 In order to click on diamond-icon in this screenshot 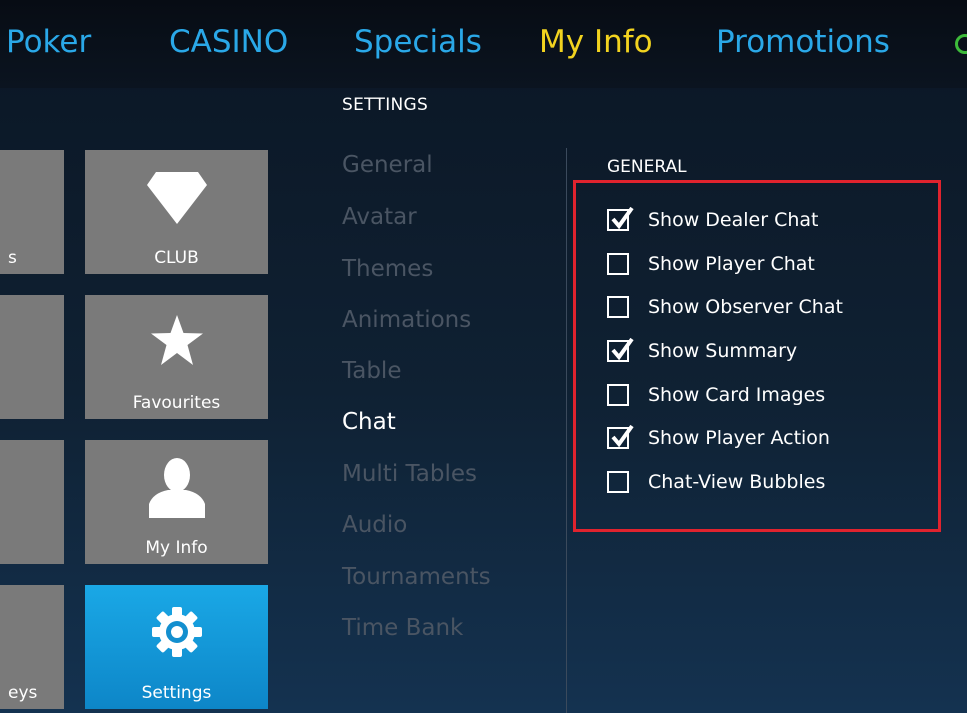, I will do `click(176, 200)`.